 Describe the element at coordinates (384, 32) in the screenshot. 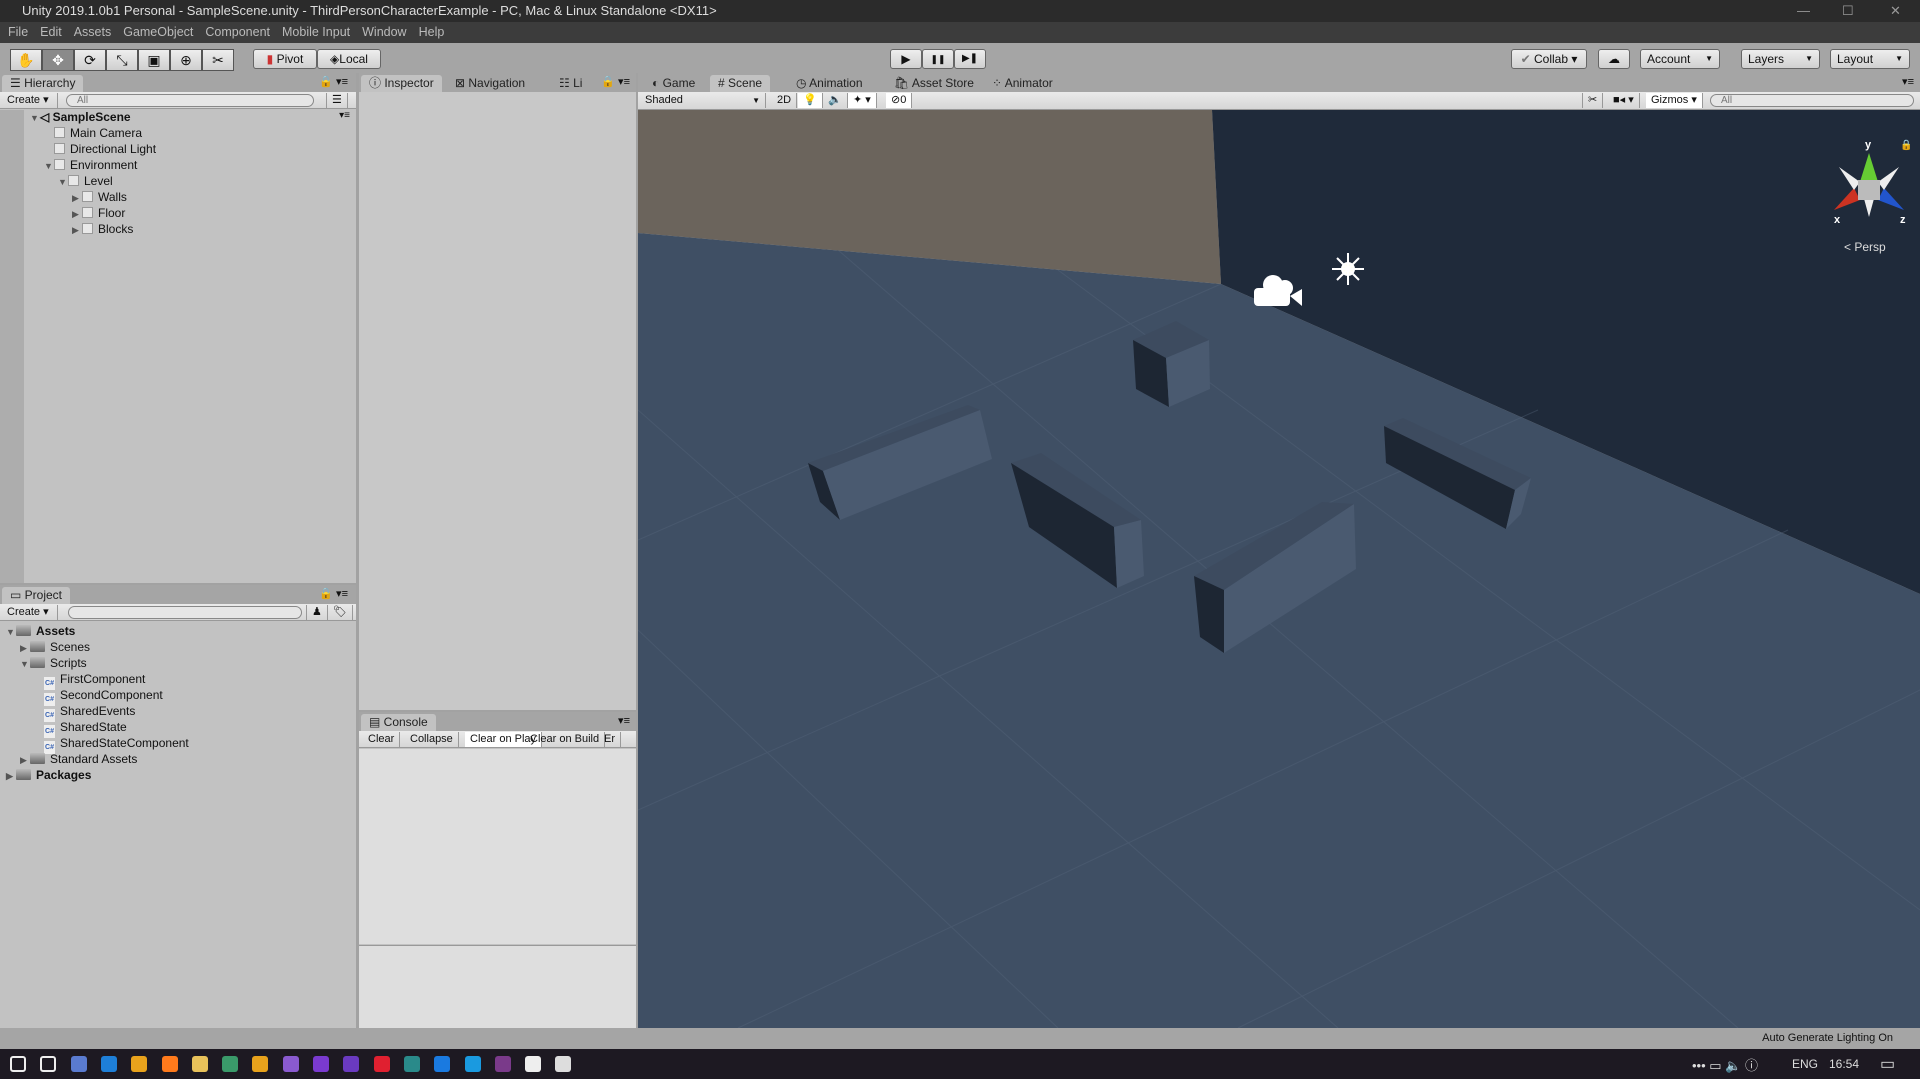

I see `menu-window: Window` at that location.